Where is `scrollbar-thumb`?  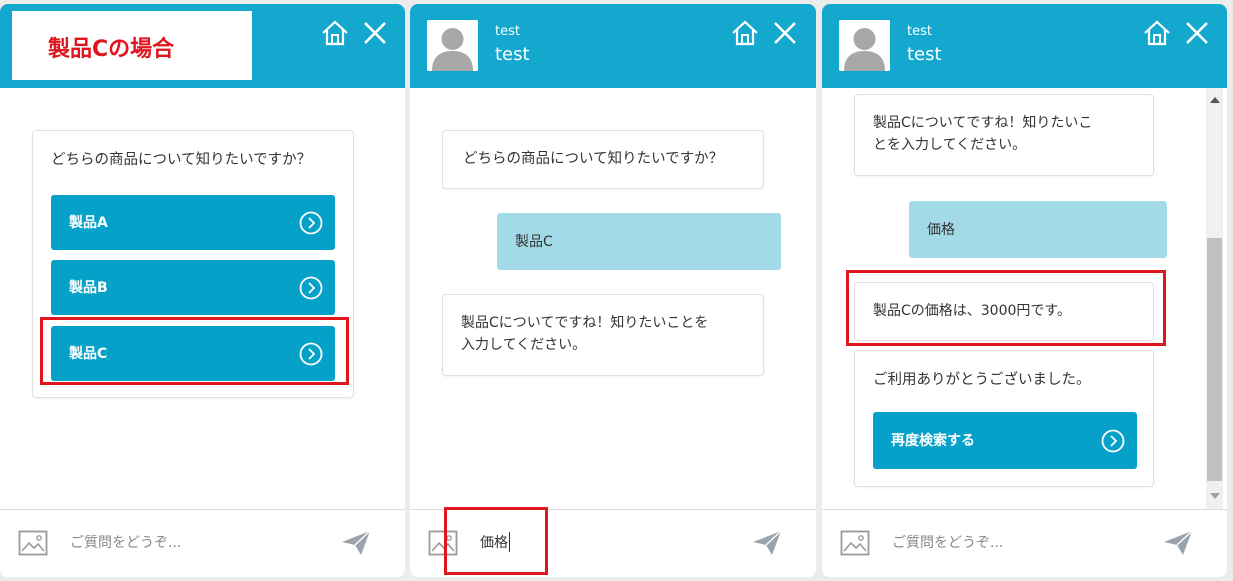
scrollbar-thumb is located at coordinates (1214, 359).